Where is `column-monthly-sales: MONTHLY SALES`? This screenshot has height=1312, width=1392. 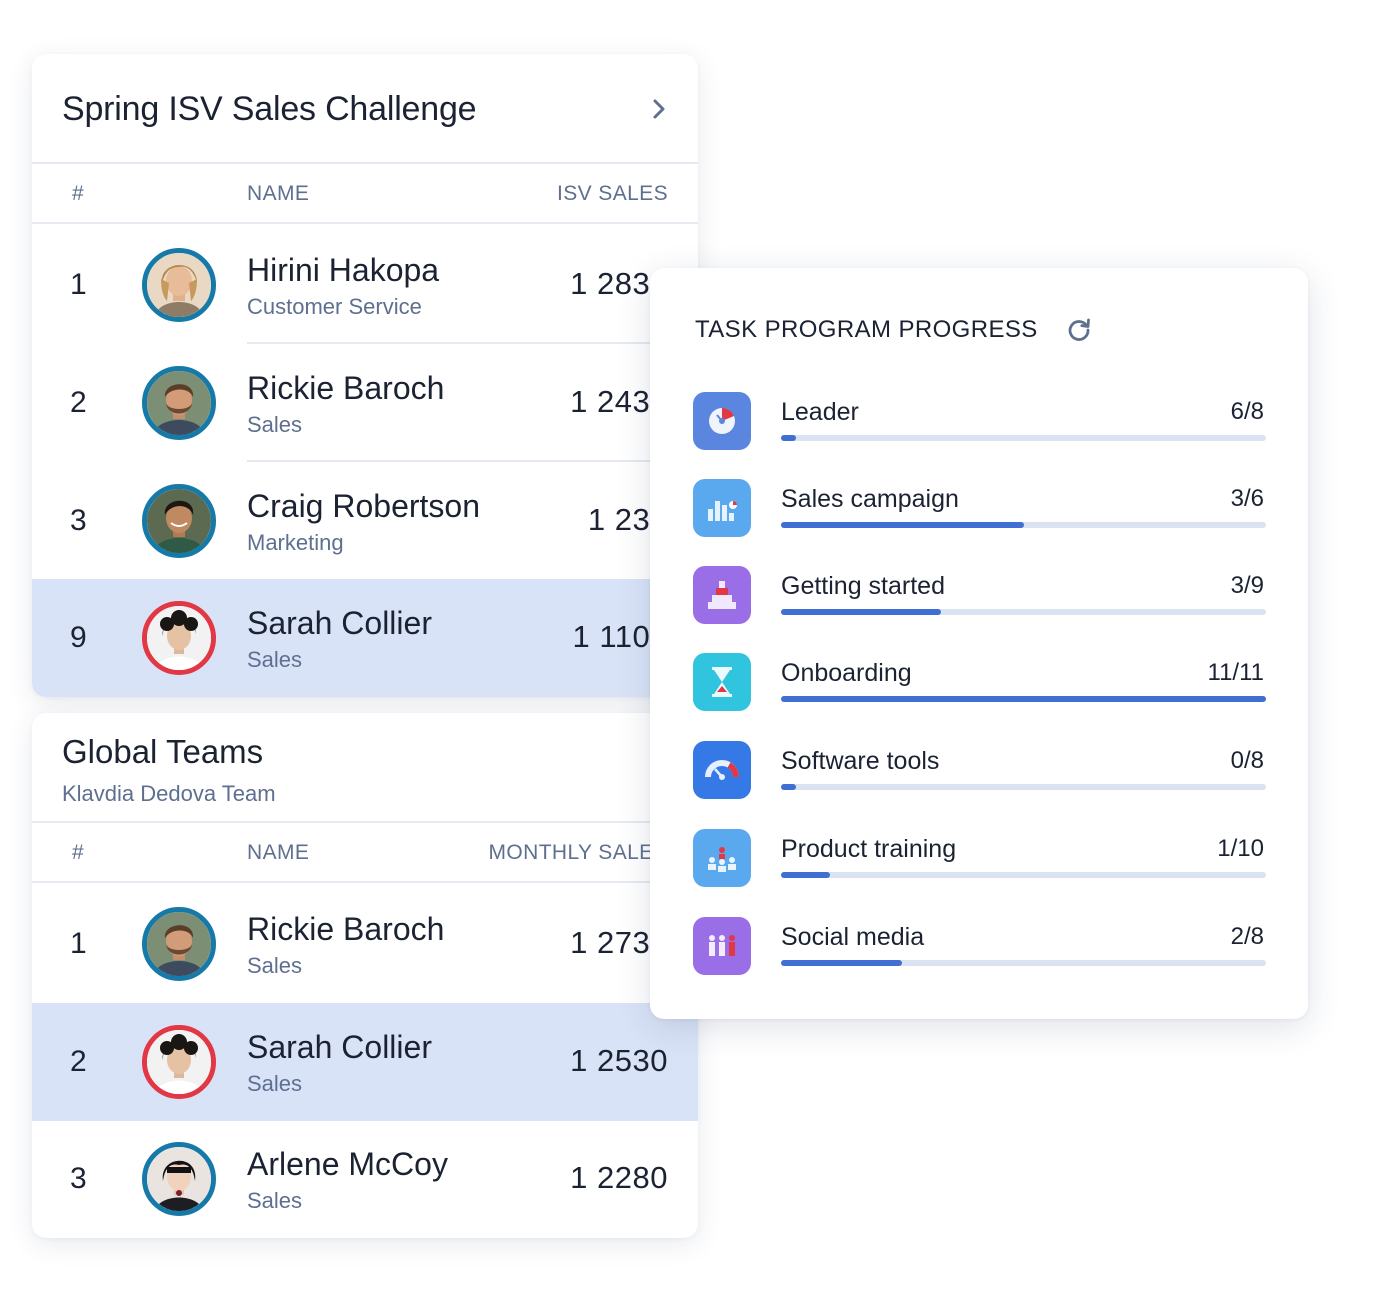 column-monthly-sales: MONTHLY SALES is located at coordinates (578, 852).